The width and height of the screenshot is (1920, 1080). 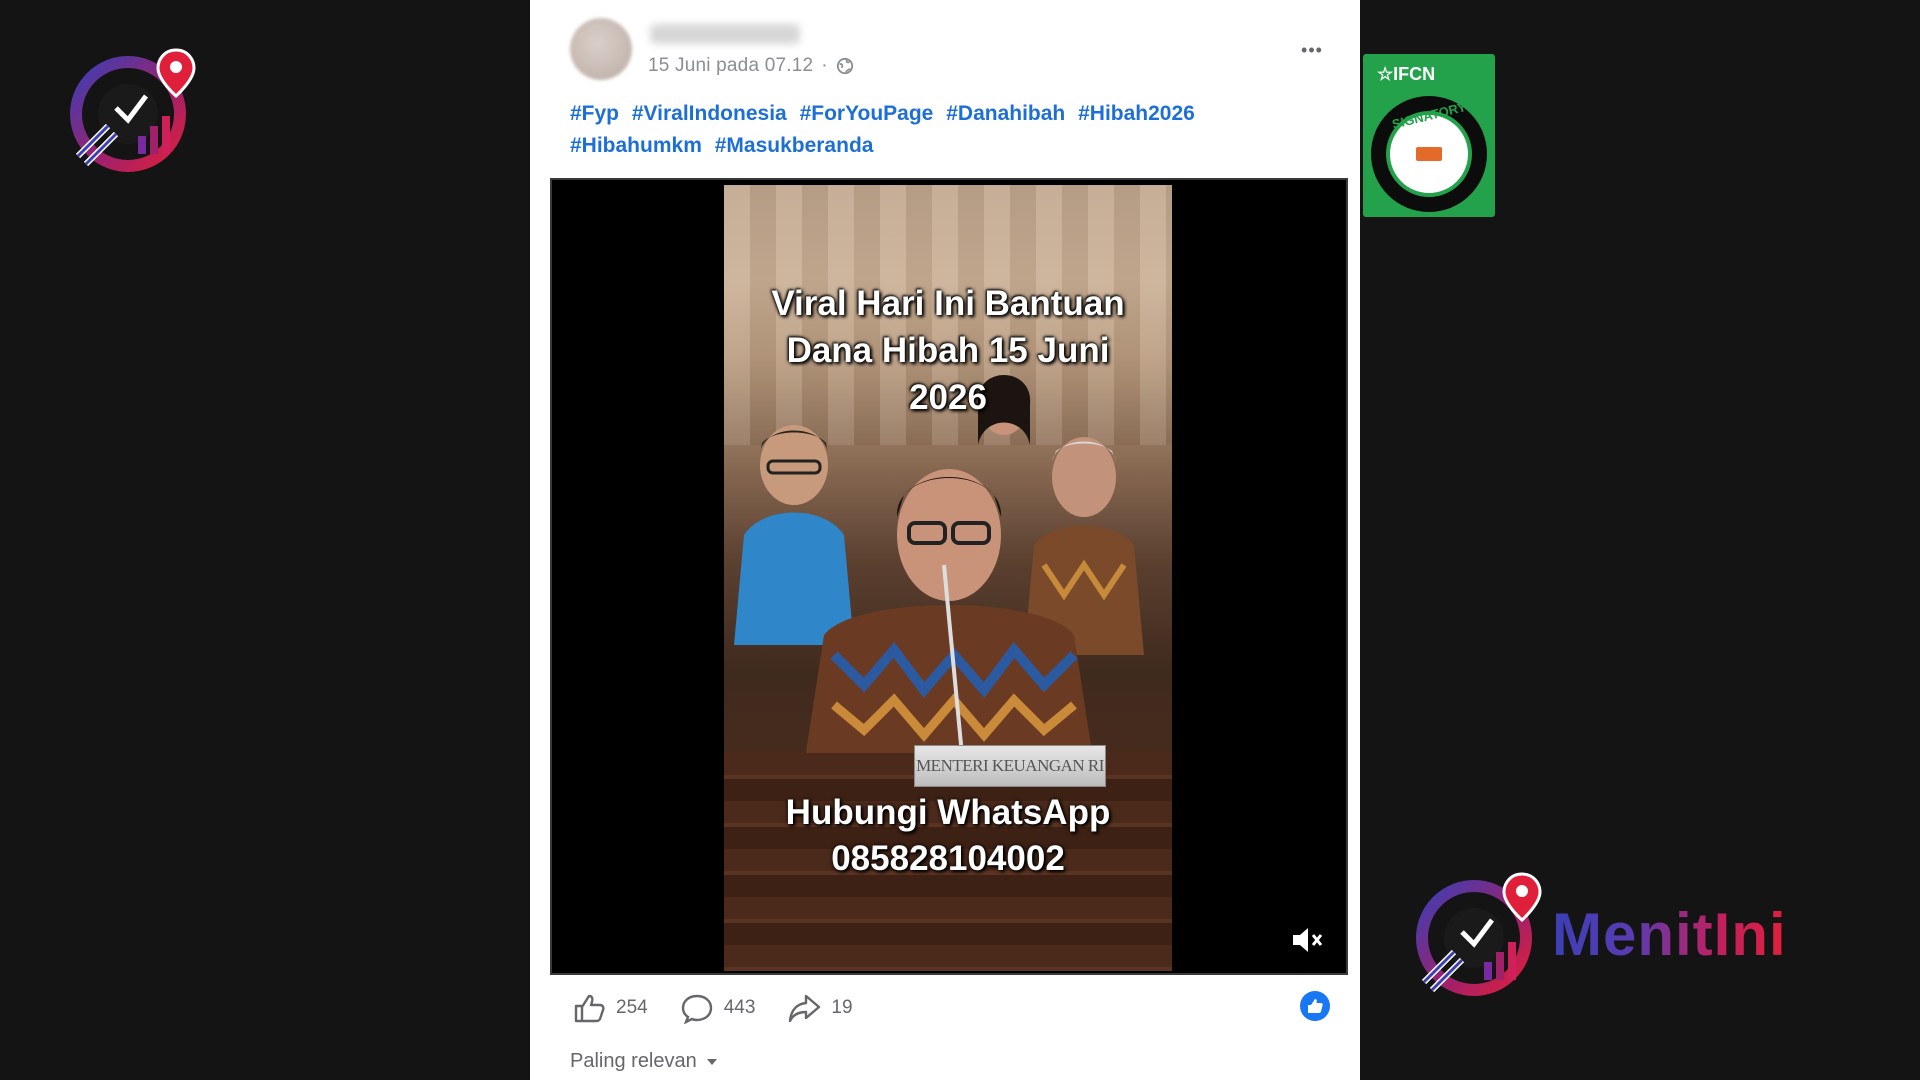 I want to click on avatar, so click(x=601, y=49).